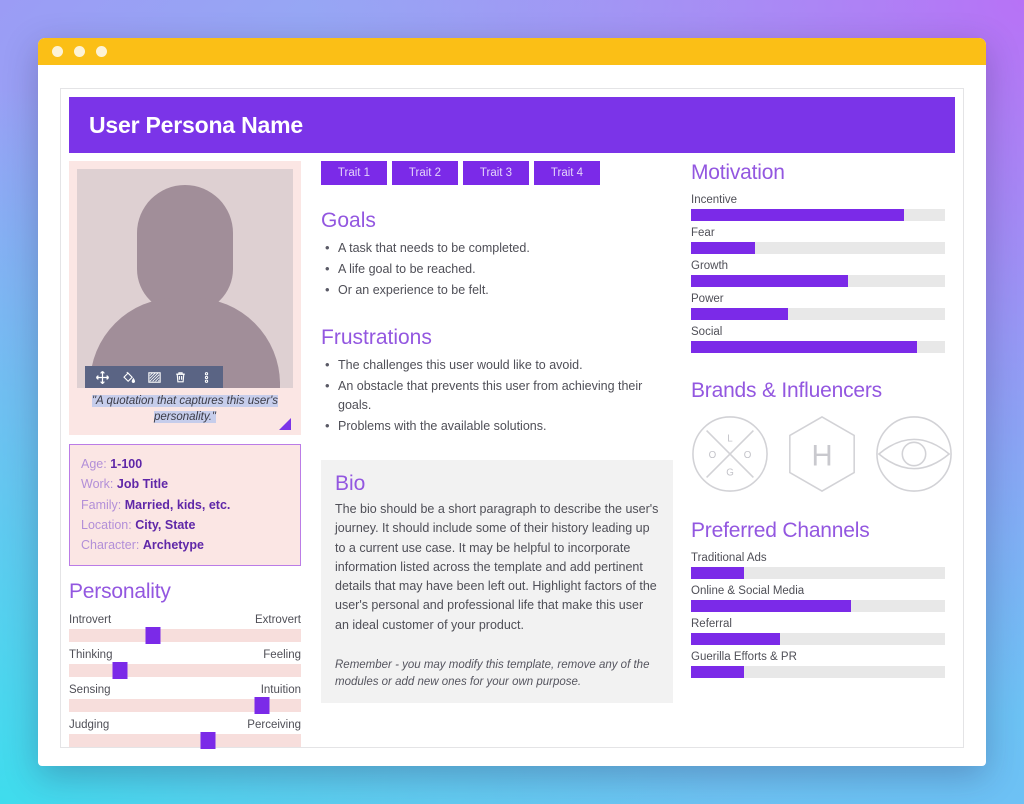 The image size is (1024, 804). Describe the element at coordinates (818, 339) in the screenshot. I see `motivation-bar: Social` at that location.